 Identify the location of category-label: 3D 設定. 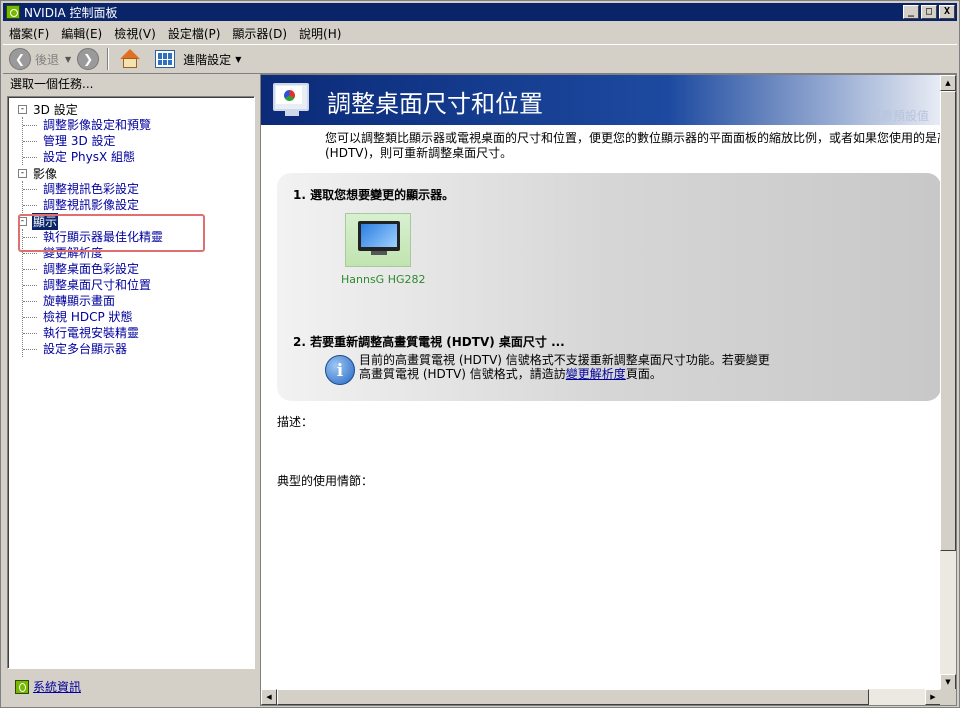
(55, 109).